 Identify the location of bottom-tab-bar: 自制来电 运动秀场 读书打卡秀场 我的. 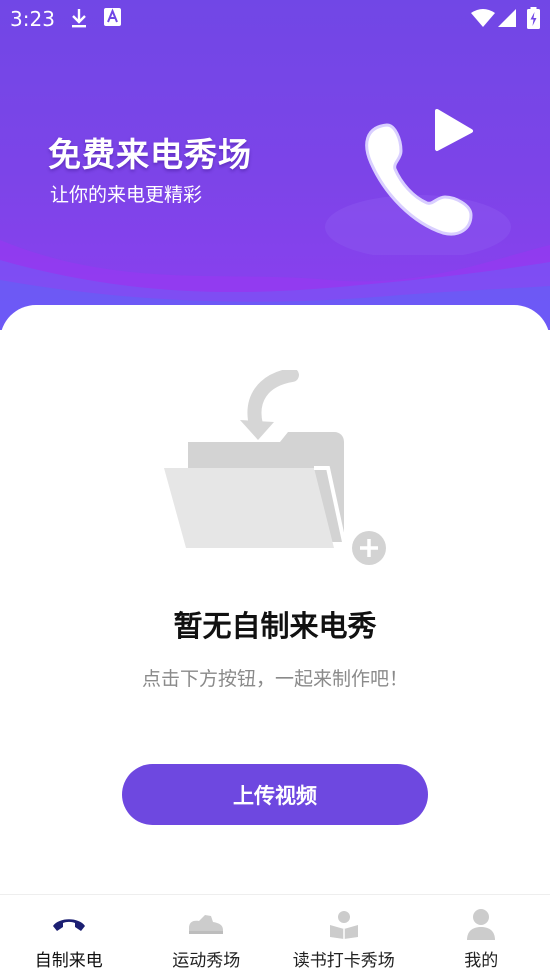
(275, 937).